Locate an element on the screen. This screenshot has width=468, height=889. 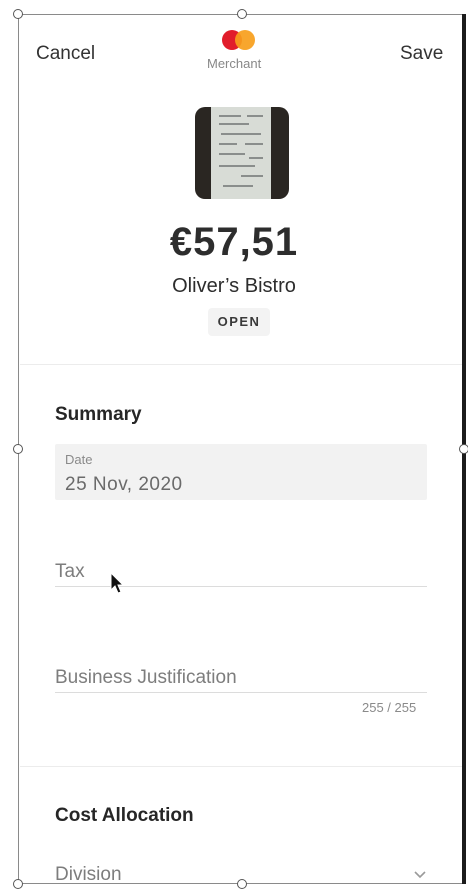
business-justification-input: Business Justification is located at coordinates (241, 680).